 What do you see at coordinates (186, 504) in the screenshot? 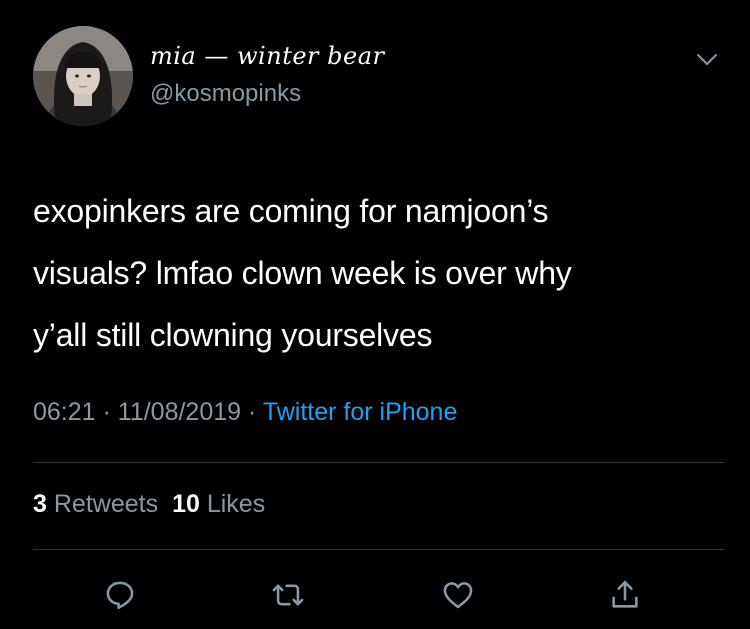
I see `likes-count: 10` at bounding box center [186, 504].